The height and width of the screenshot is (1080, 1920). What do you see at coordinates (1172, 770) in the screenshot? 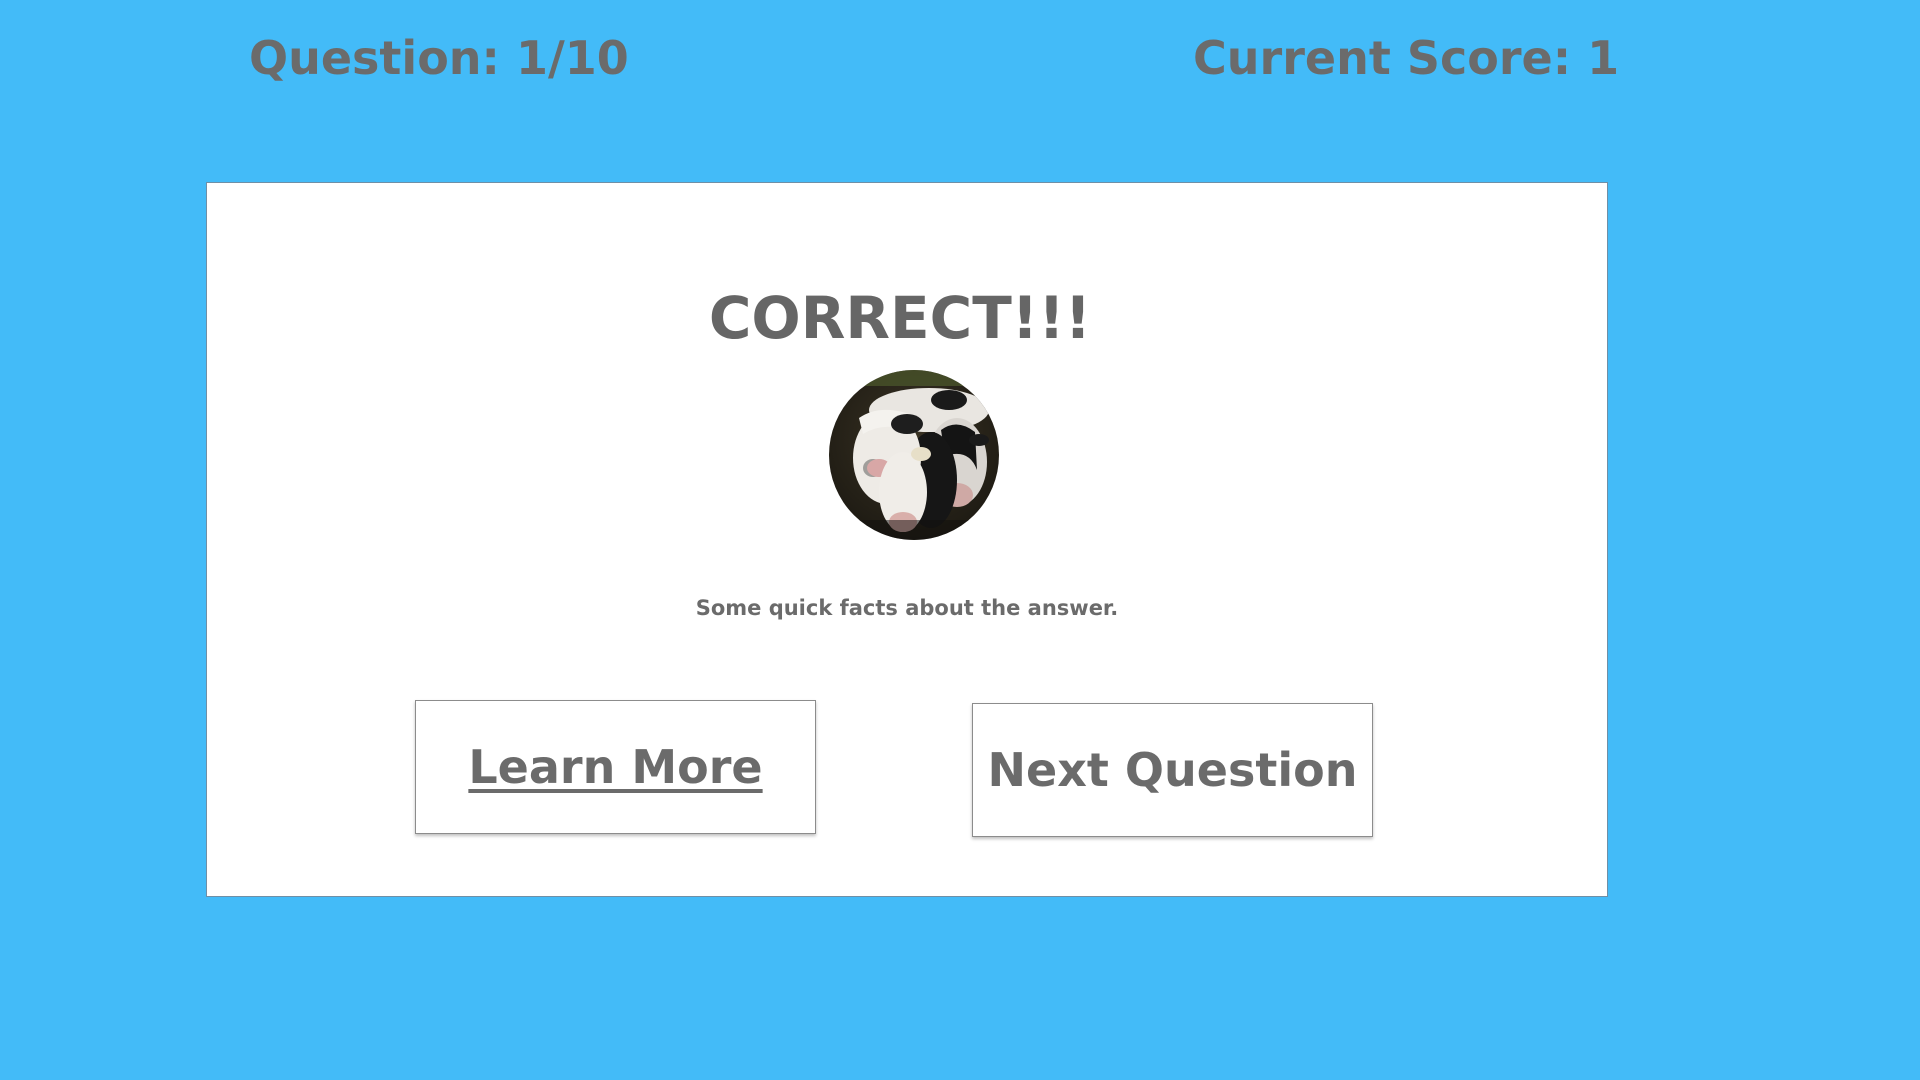
I see `next-question-button: Next Question` at bounding box center [1172, 770].